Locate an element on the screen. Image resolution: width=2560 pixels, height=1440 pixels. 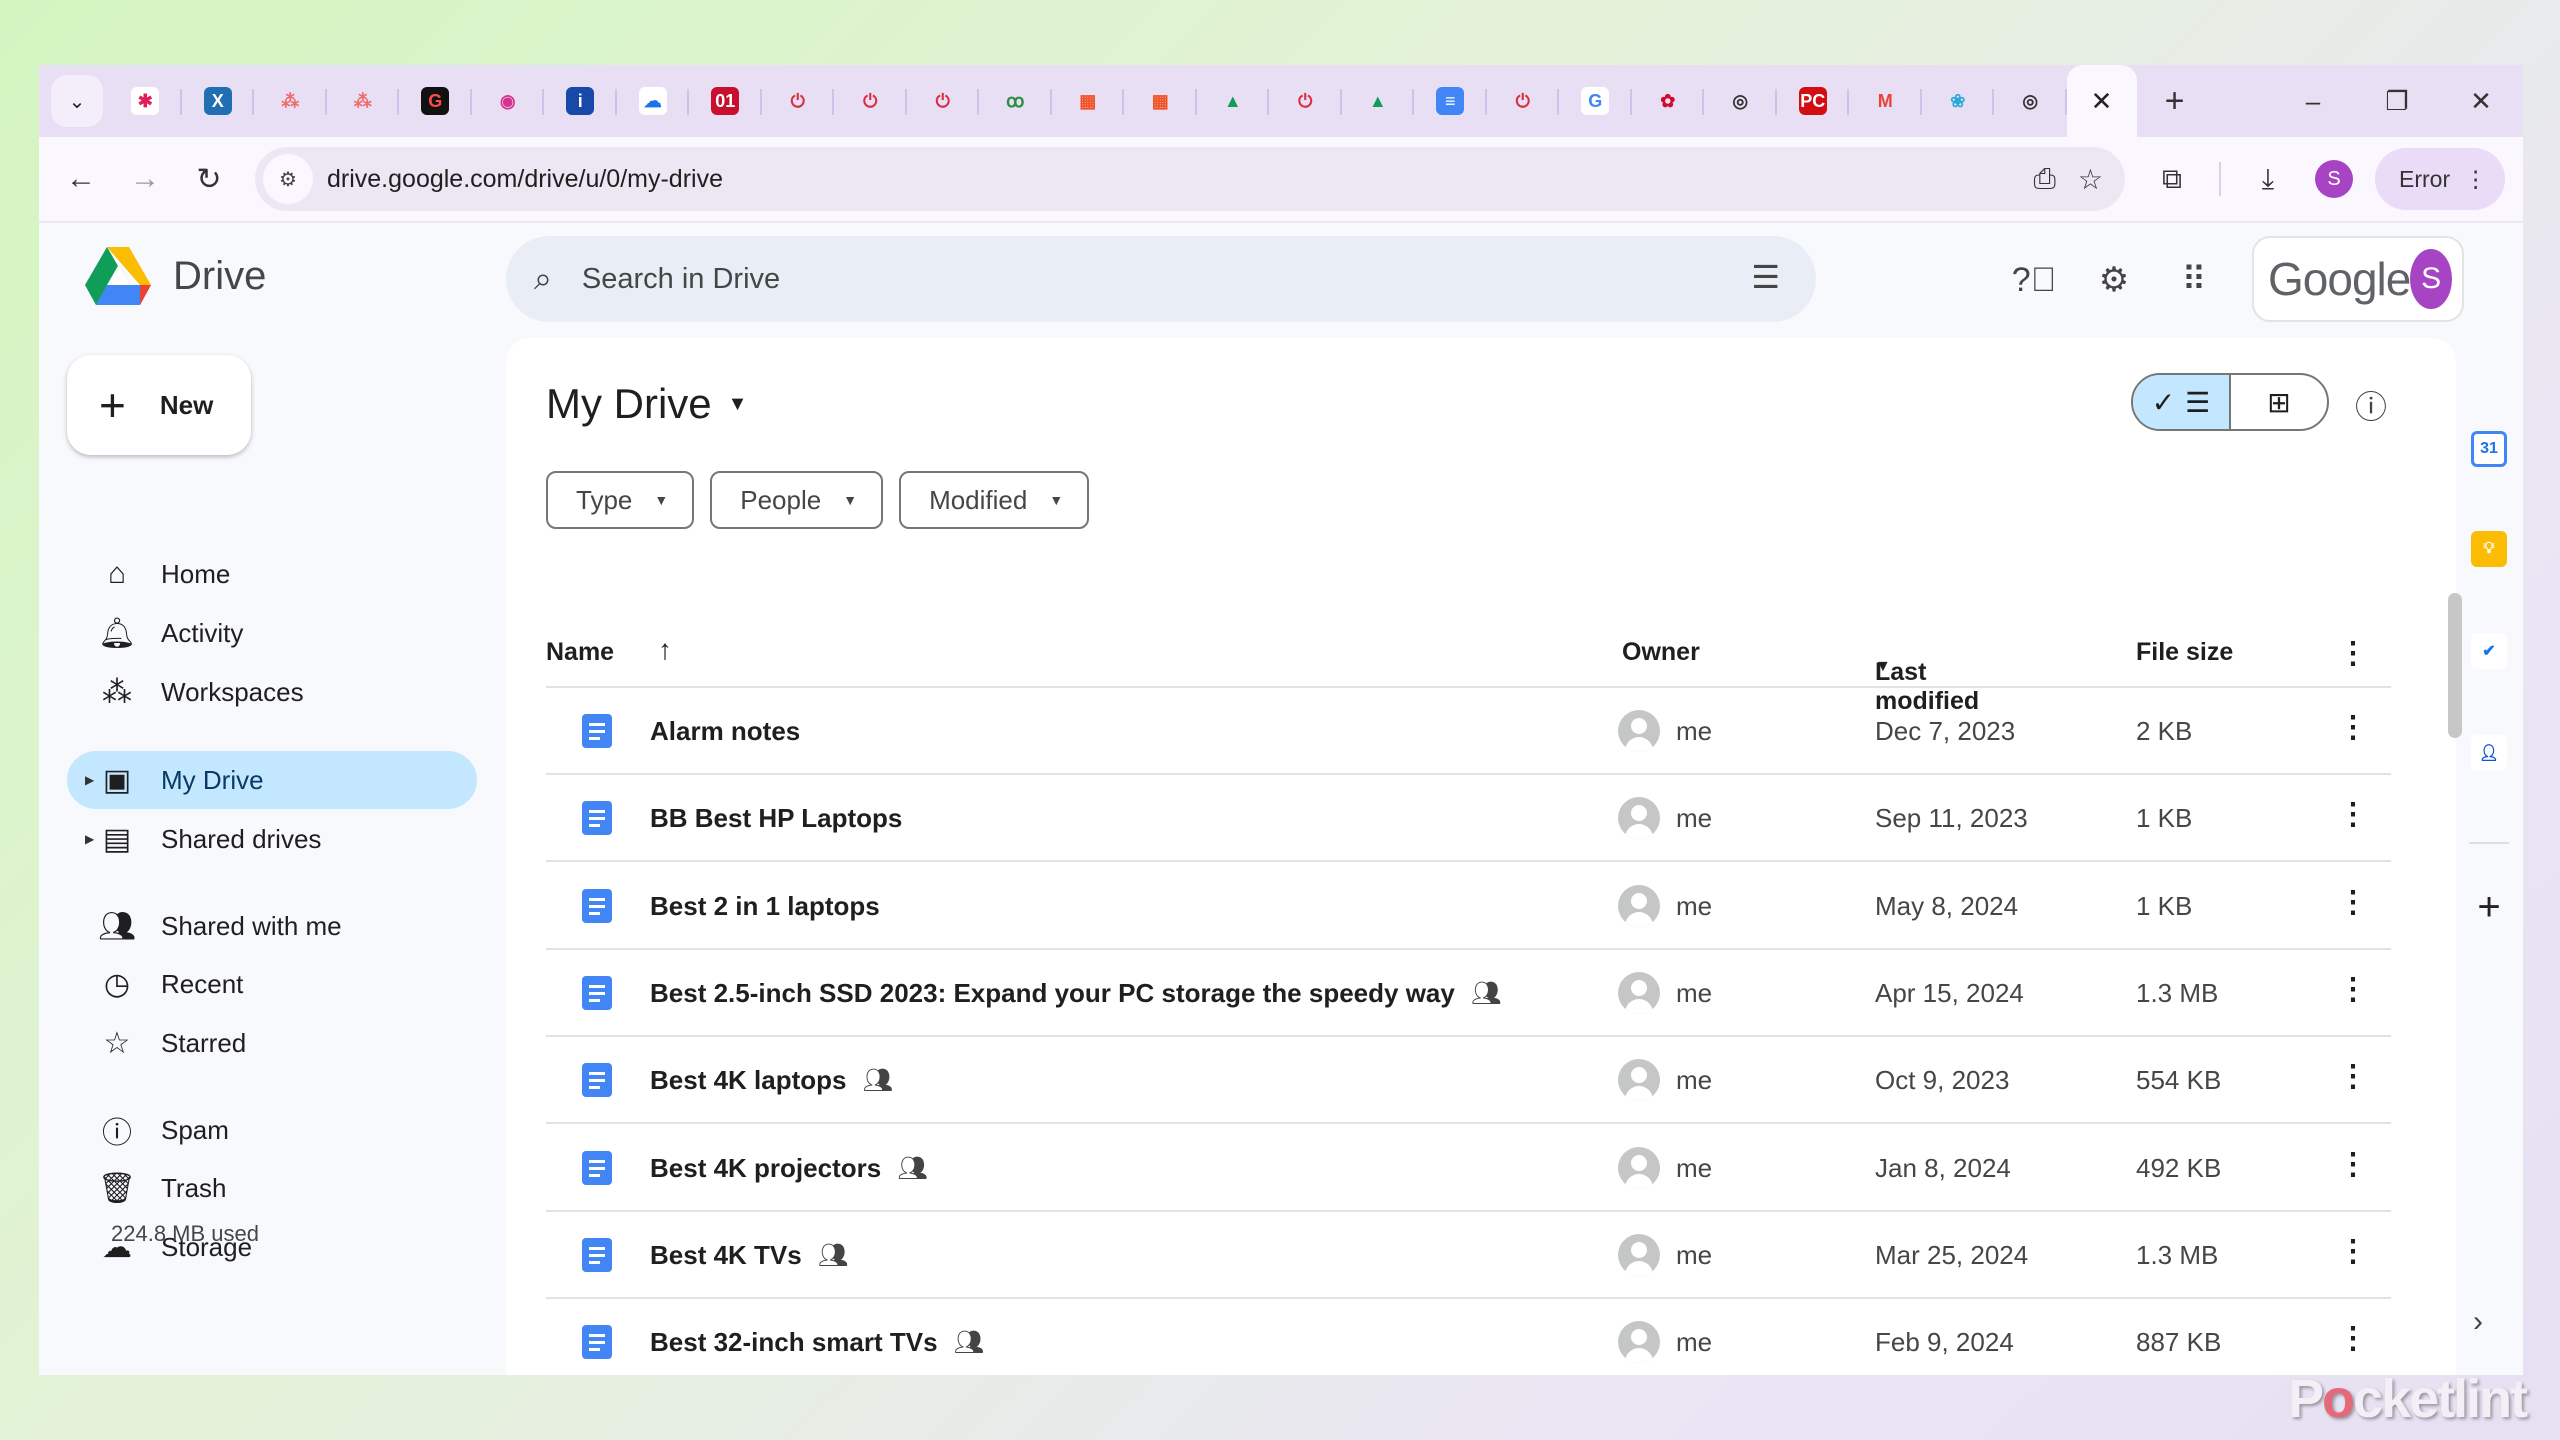
search-icon: ⌕ is located at coordinates (543, 279).